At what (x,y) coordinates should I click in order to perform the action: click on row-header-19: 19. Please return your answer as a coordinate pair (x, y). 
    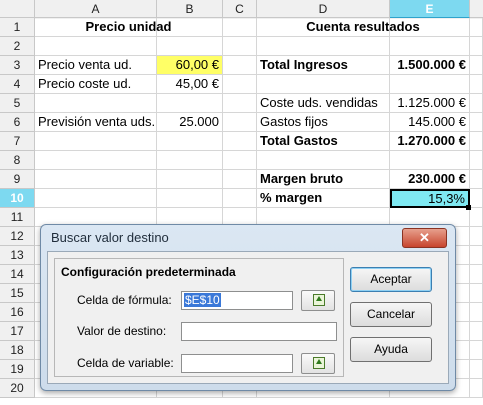
    Looking at the image, I should click on (17, 369).